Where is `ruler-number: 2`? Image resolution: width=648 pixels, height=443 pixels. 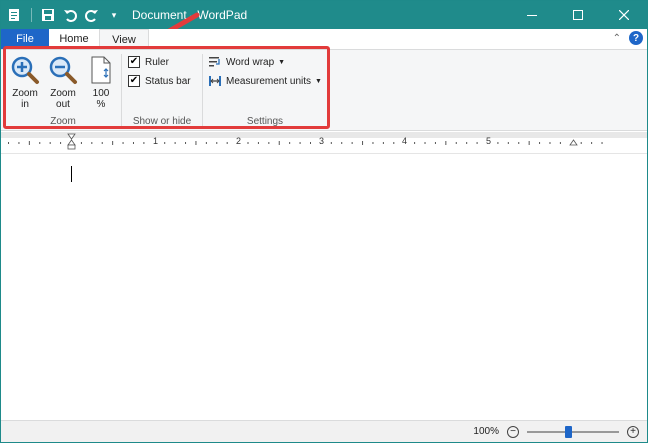 ruler-number: 2 is located at coordinates (239, 141).